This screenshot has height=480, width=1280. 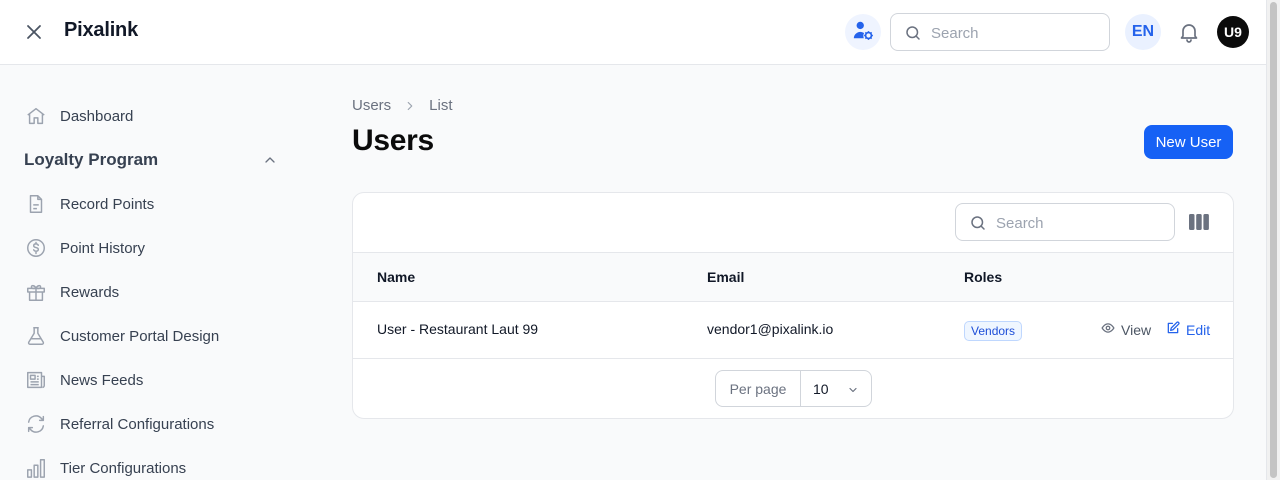 I want to click on chevron-right-icon, so click(x=410, y=106).